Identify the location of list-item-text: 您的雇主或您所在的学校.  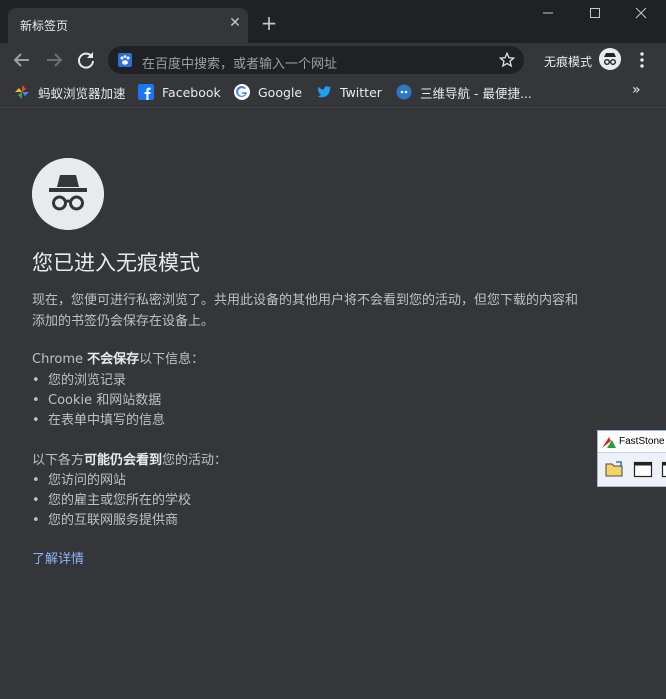
(120, 500).